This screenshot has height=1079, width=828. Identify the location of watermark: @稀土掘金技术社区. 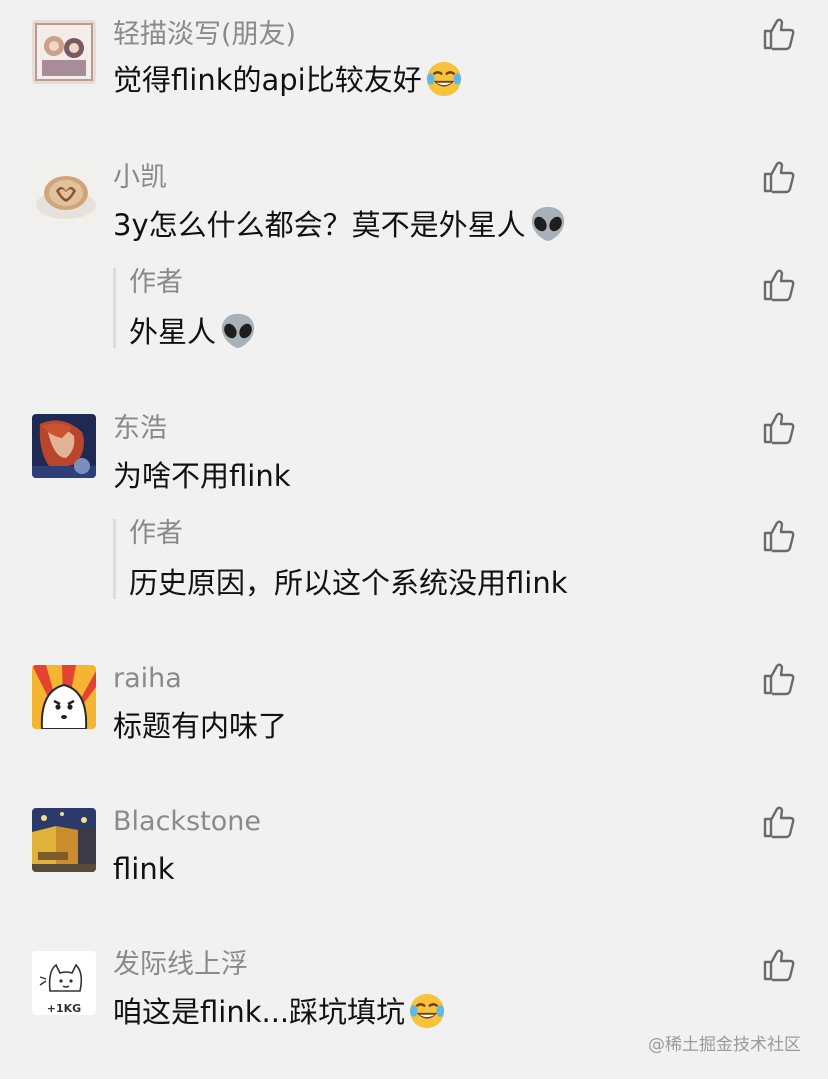
(724, 1045).